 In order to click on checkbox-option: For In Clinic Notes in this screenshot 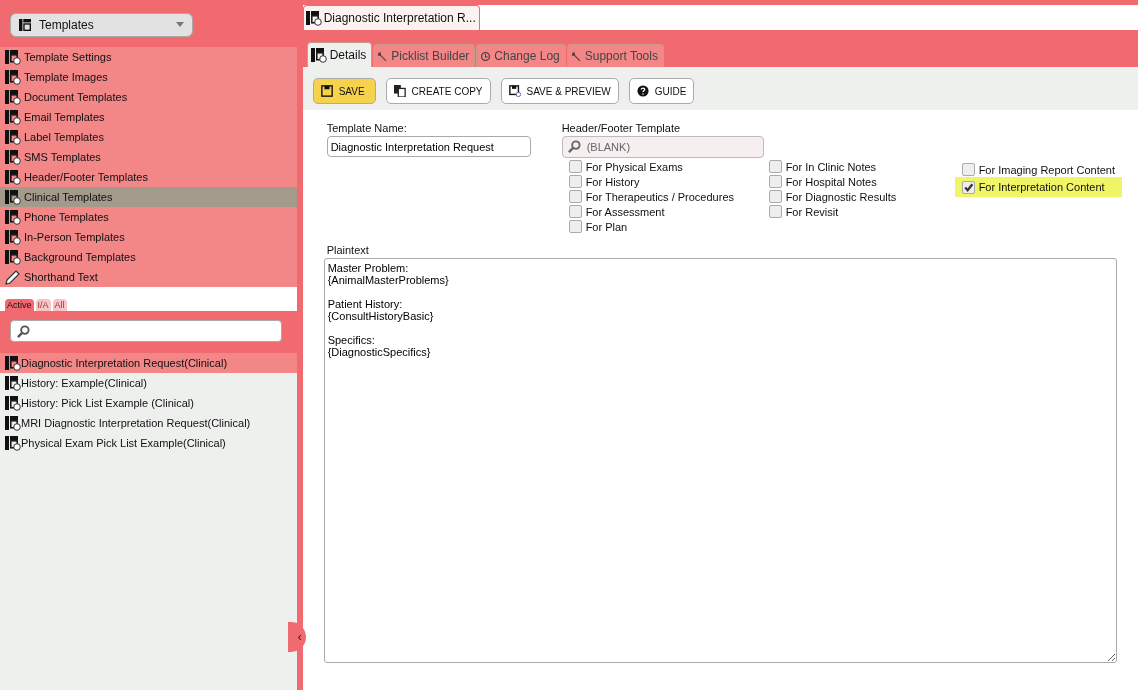, I will do `click(858, 166)`.